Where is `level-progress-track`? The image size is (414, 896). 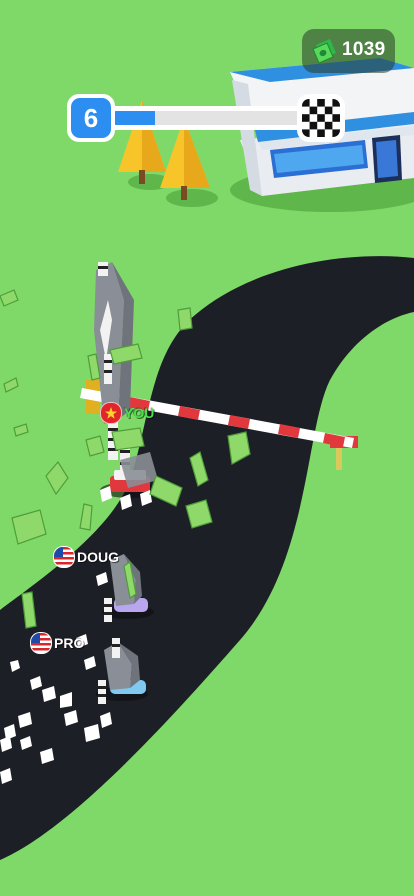
level-progress-track is located at coordinates (209, 118).